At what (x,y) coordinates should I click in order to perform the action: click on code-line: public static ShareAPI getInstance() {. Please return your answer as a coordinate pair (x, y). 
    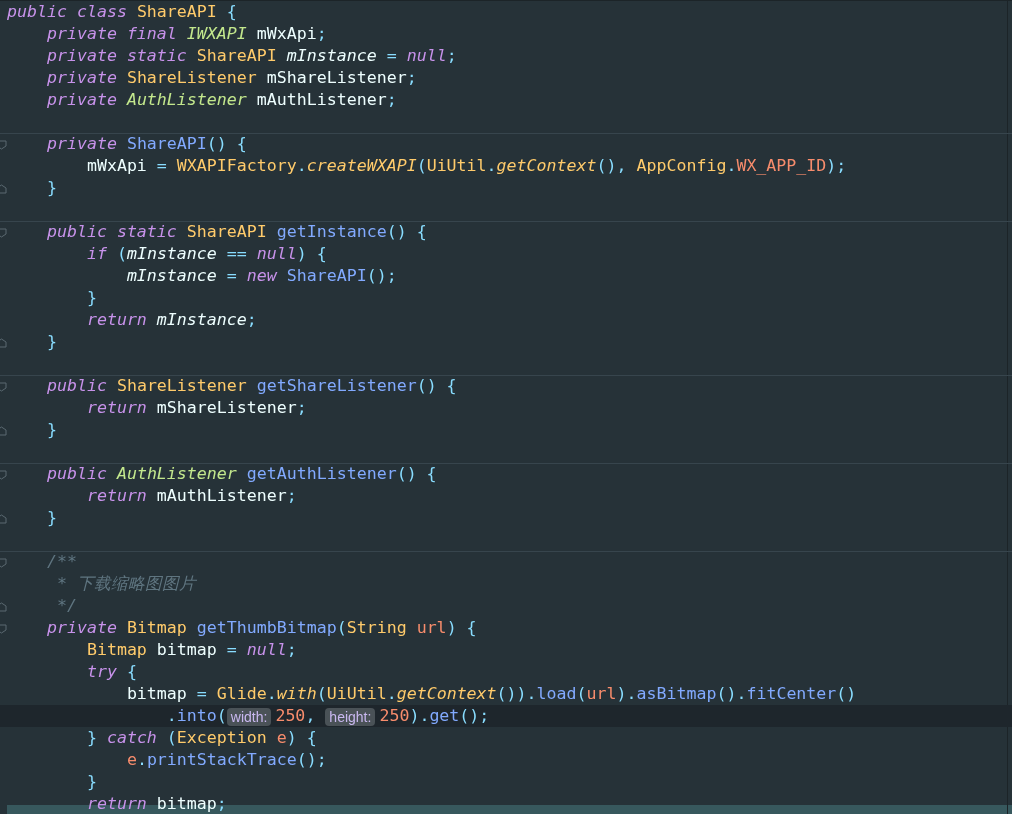
    Looking at the image, I should click on (236, 232).